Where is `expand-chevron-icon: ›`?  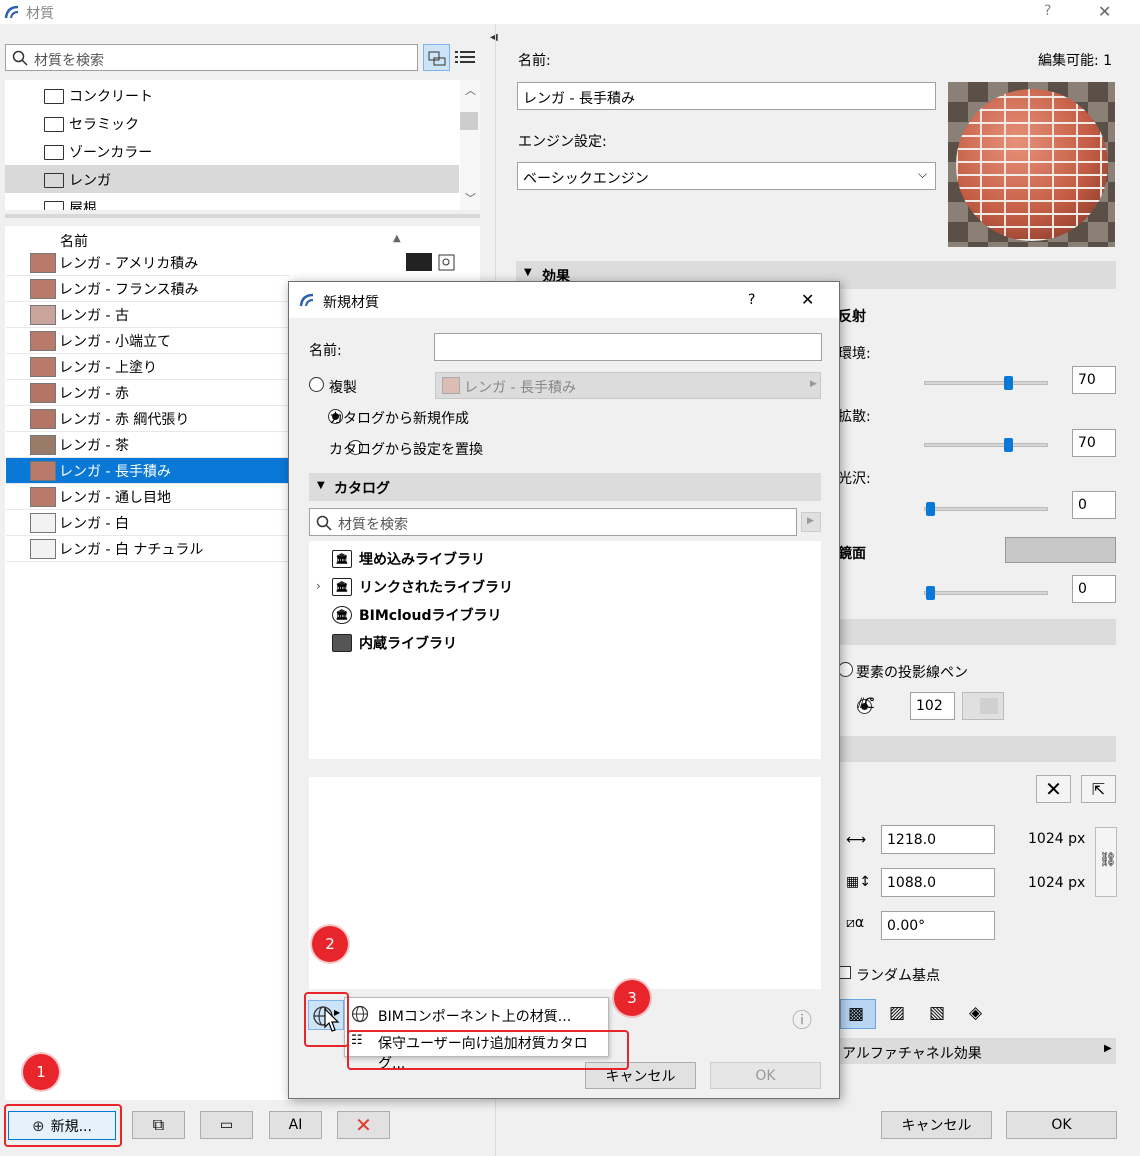
expand-chevron-icon: › is located at coordinates (318, 586).